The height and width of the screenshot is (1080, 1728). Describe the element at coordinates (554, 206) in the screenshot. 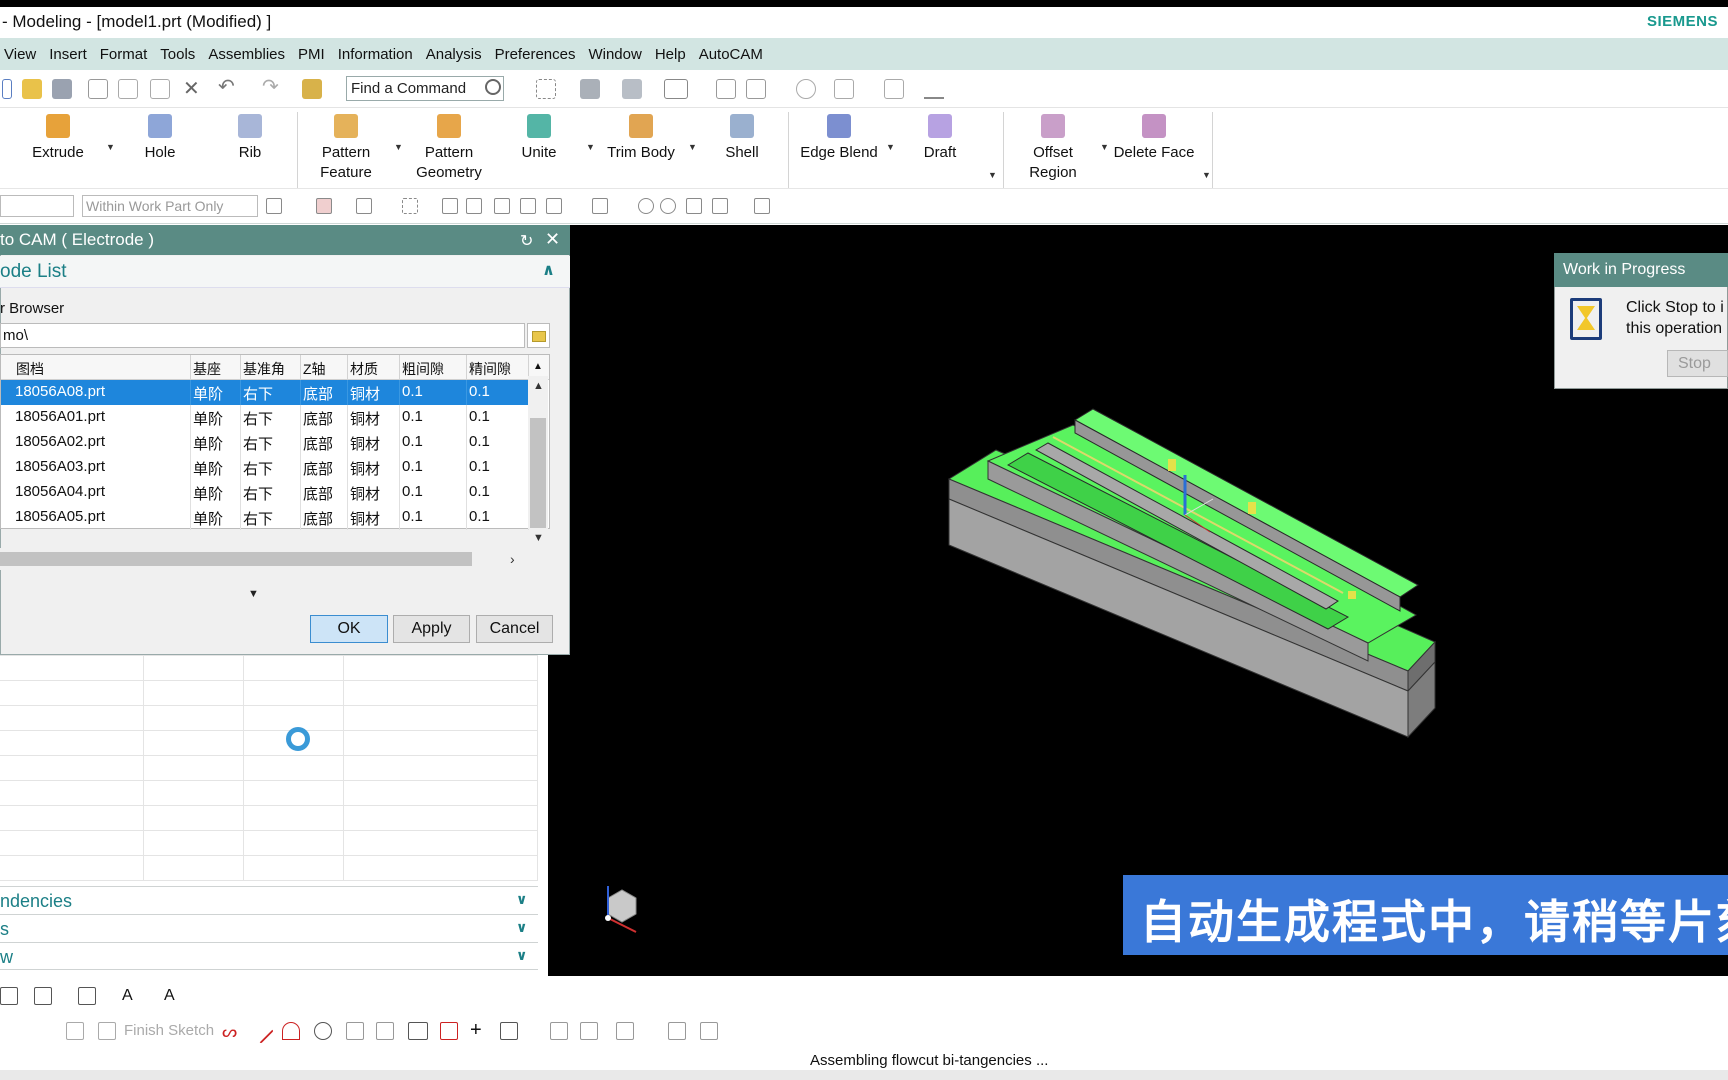

I see `snap-mid-icon` at that location.